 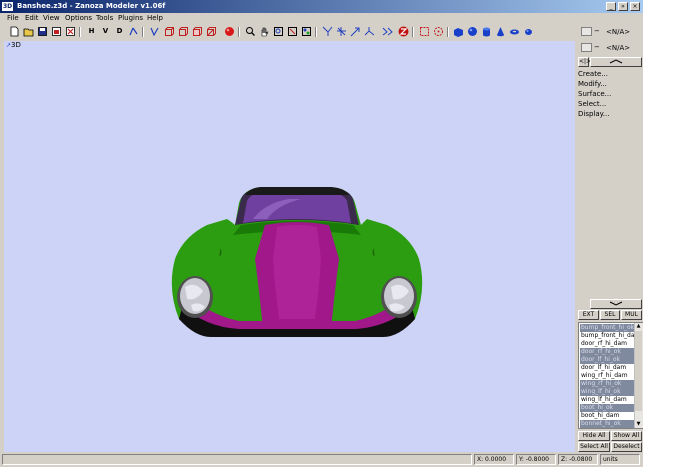 I want to click on save-icon, so click(x=42, y=31).